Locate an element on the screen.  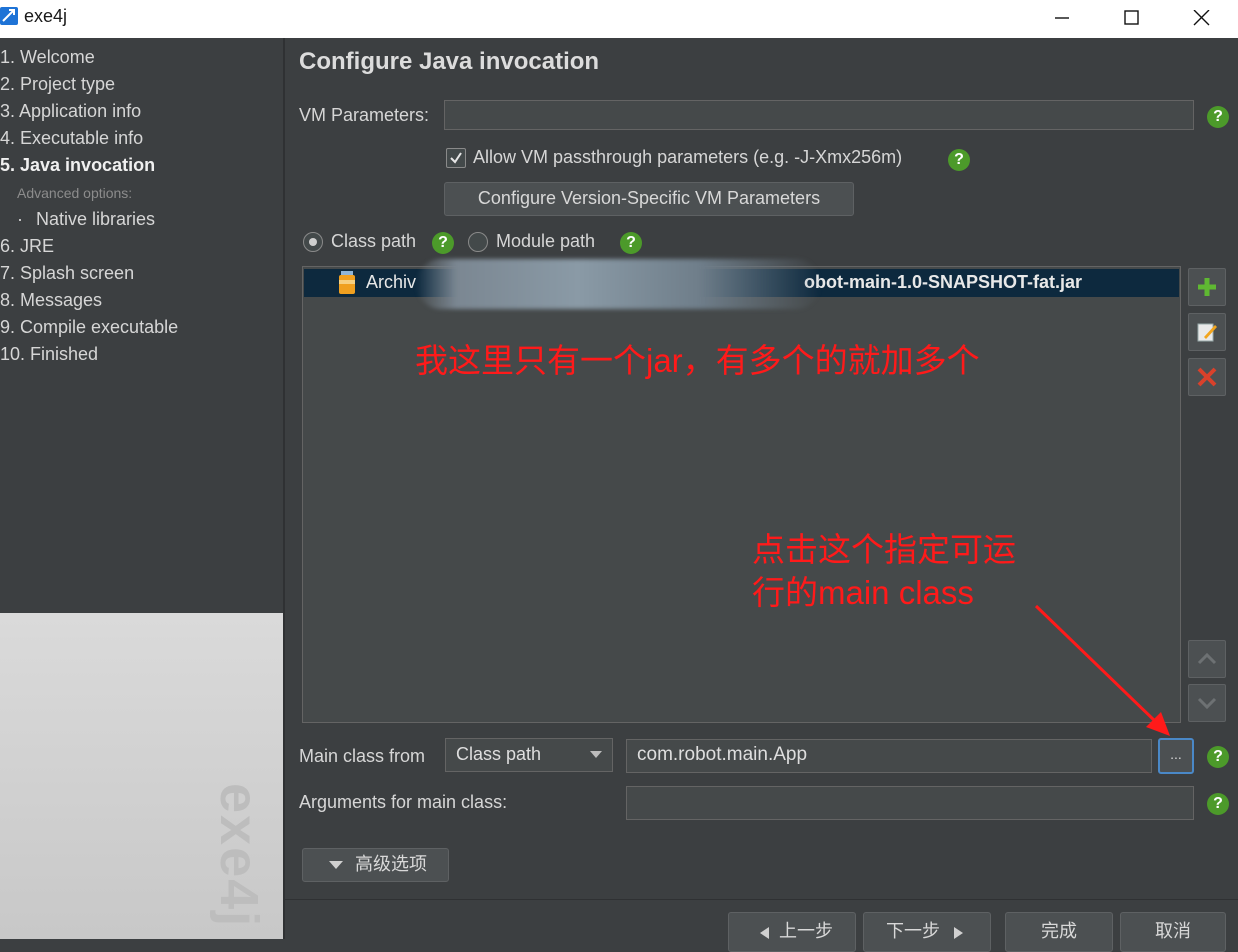
delete-icon is located at coordinates (1207, 377).